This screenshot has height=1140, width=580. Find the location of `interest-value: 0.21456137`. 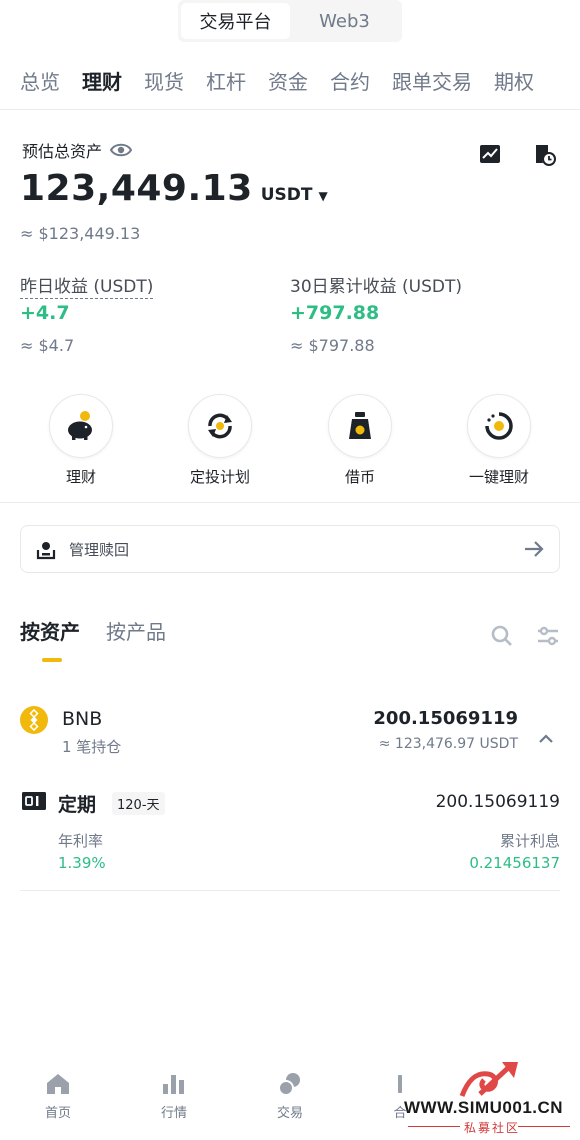

interest-value: 0.21456137 is located at coordinates (514, 863).